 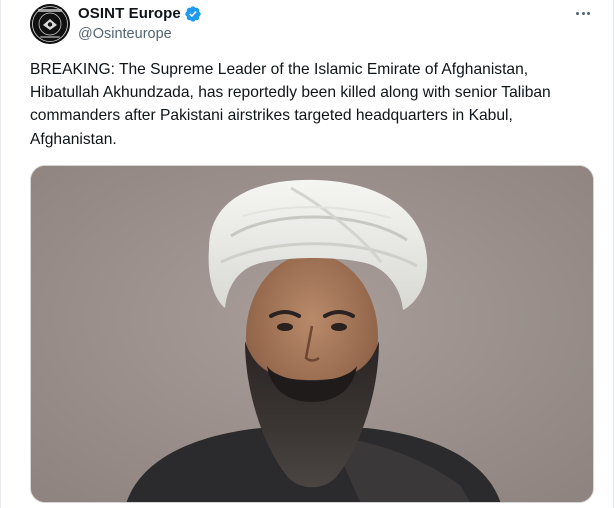 I want to click on display-name: OSINT Europe, so click(x=129, y=13).